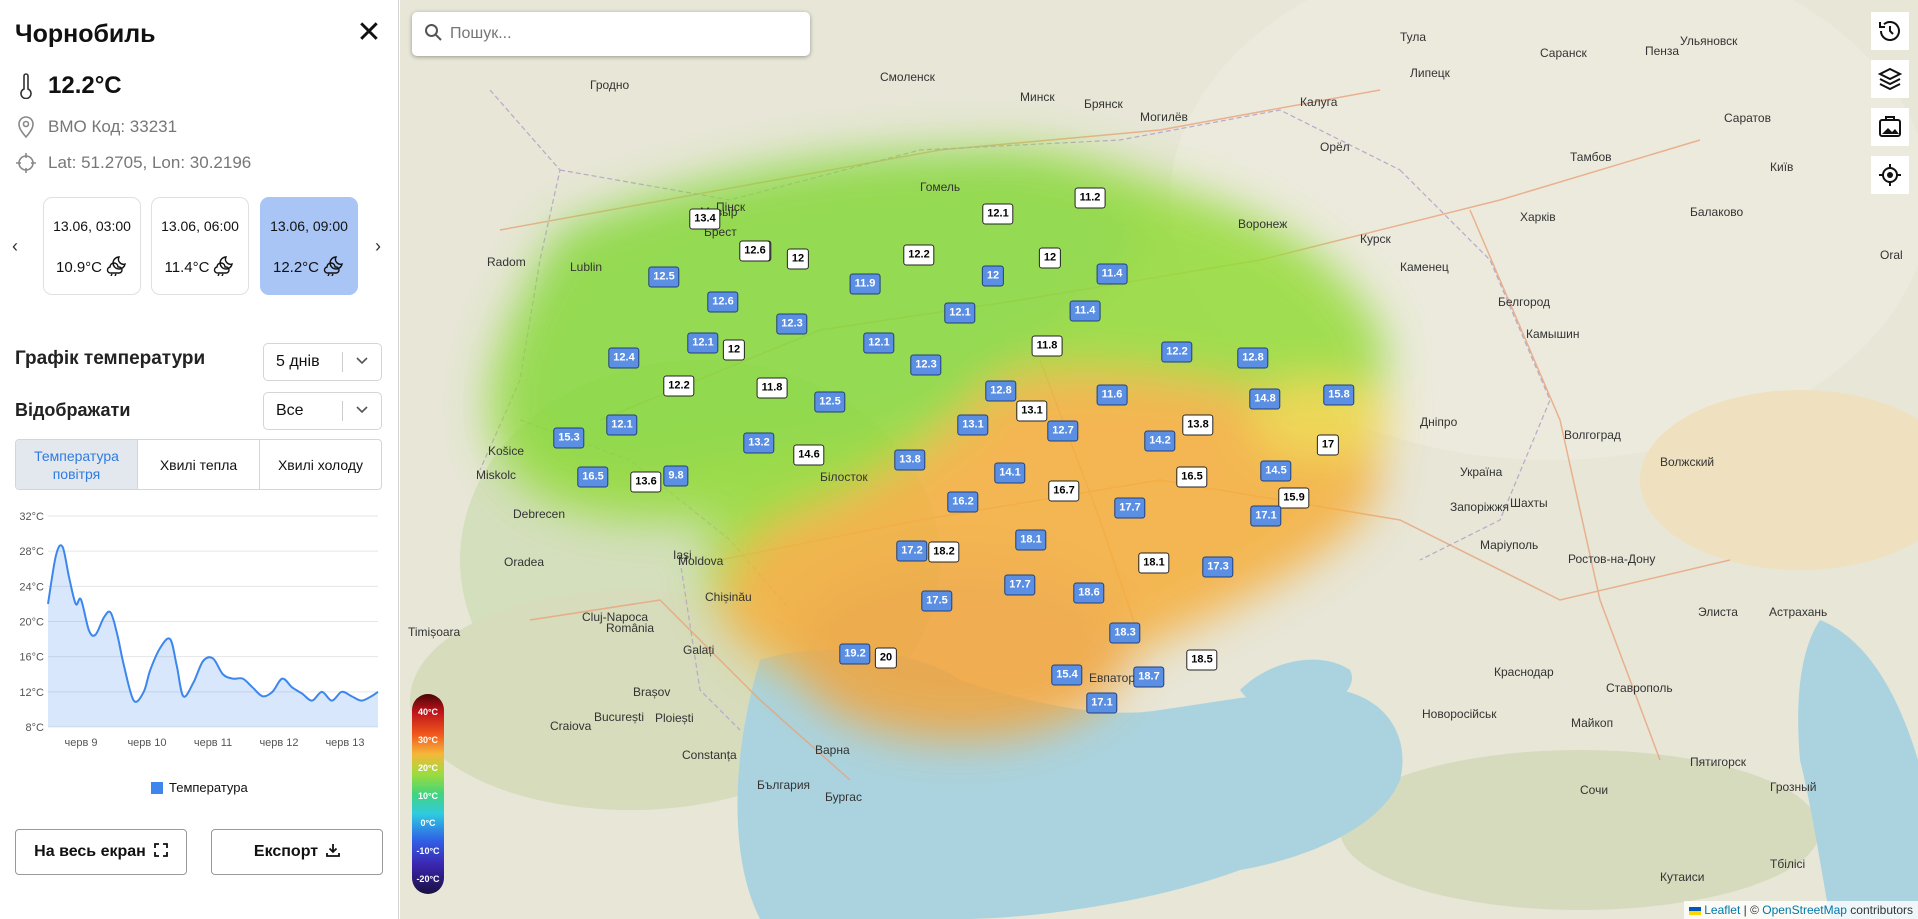  What do you see at coordinates (213, 636) in the screenshot?
I see `series-area` at bounding box center [213, 636].